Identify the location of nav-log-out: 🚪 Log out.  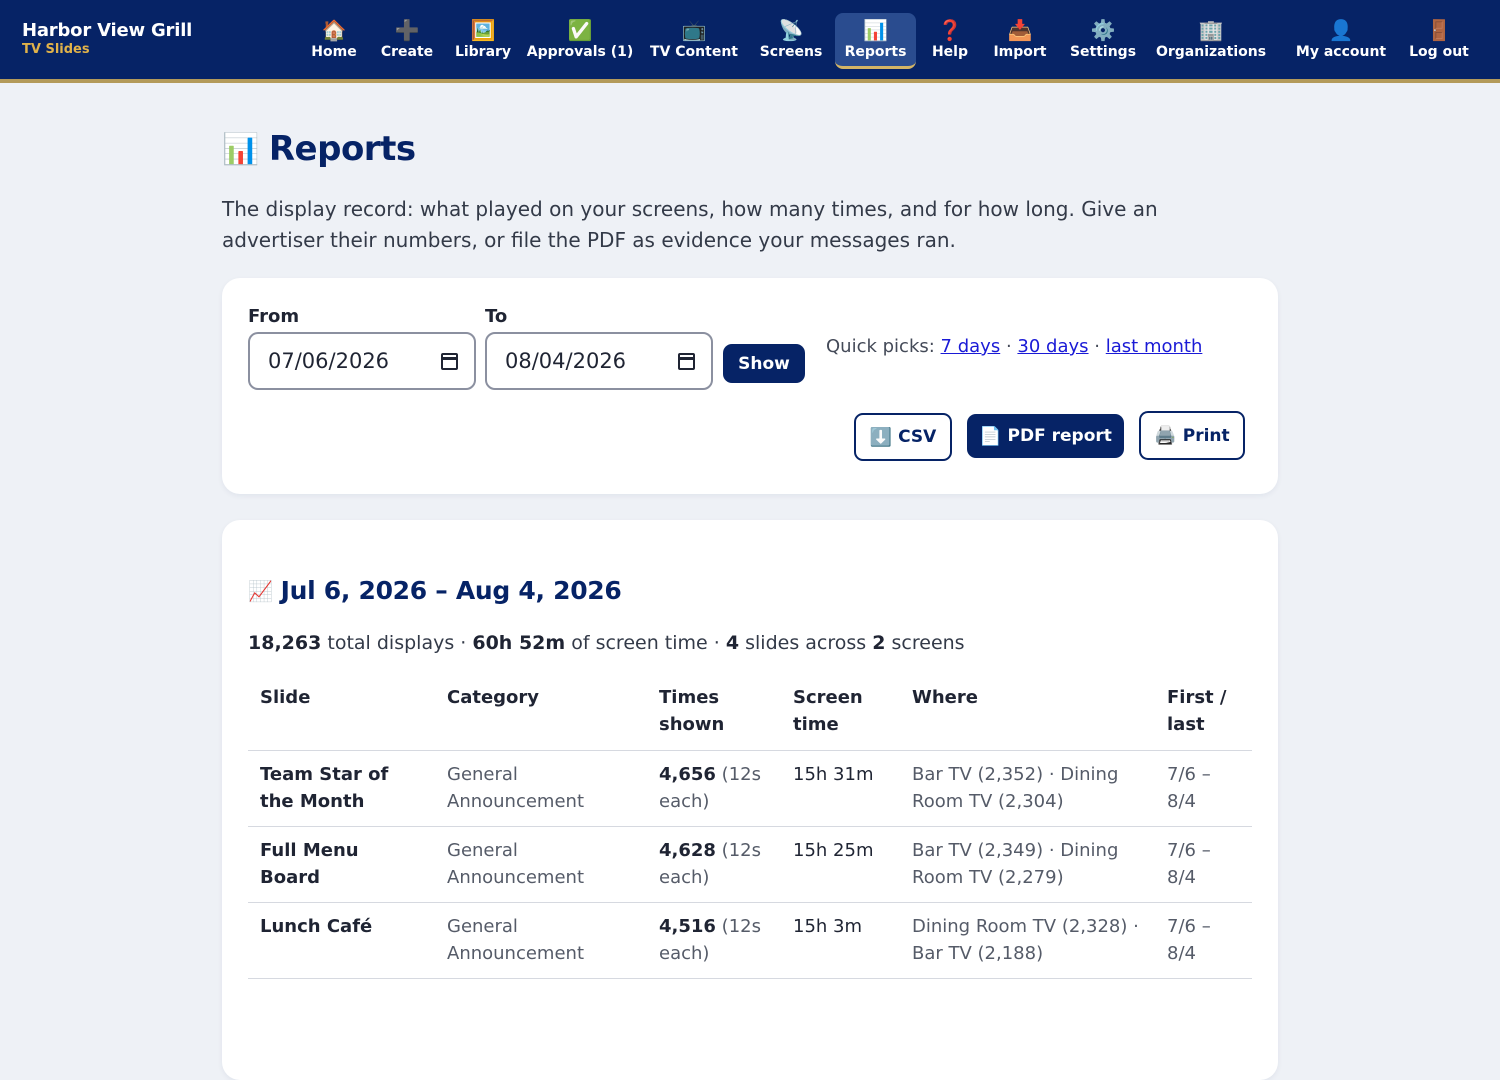
(1439, 41).